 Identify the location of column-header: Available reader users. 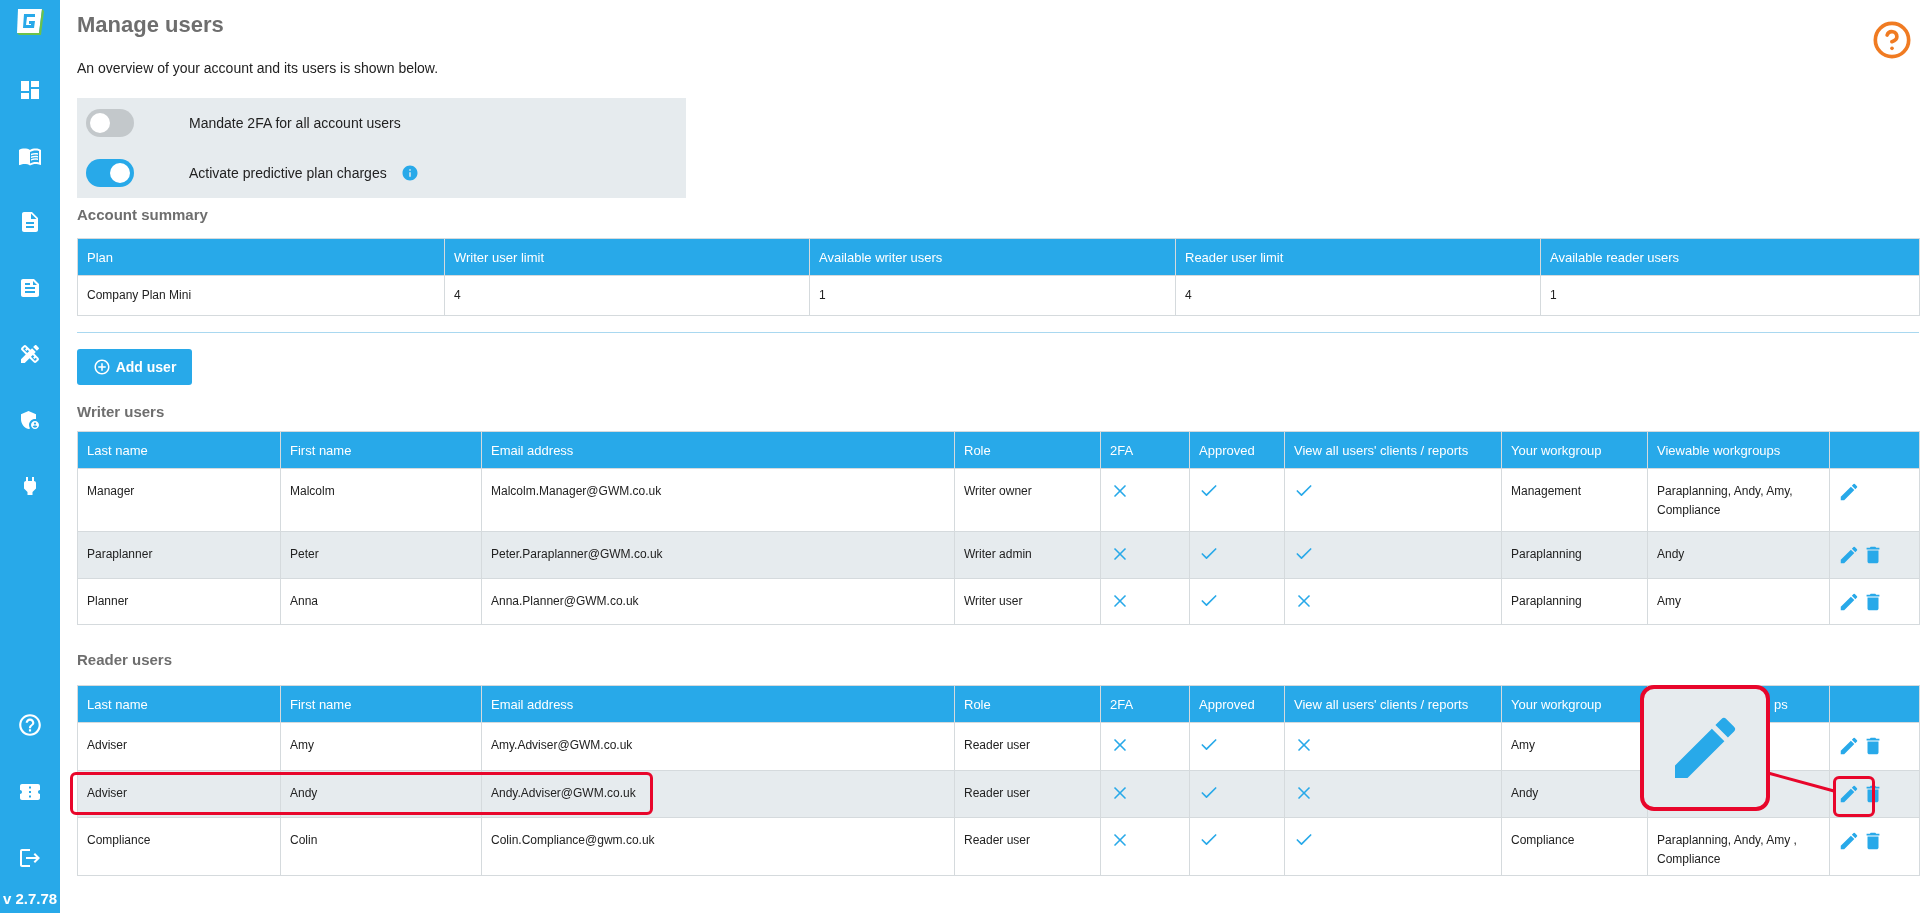
(1730, 257).